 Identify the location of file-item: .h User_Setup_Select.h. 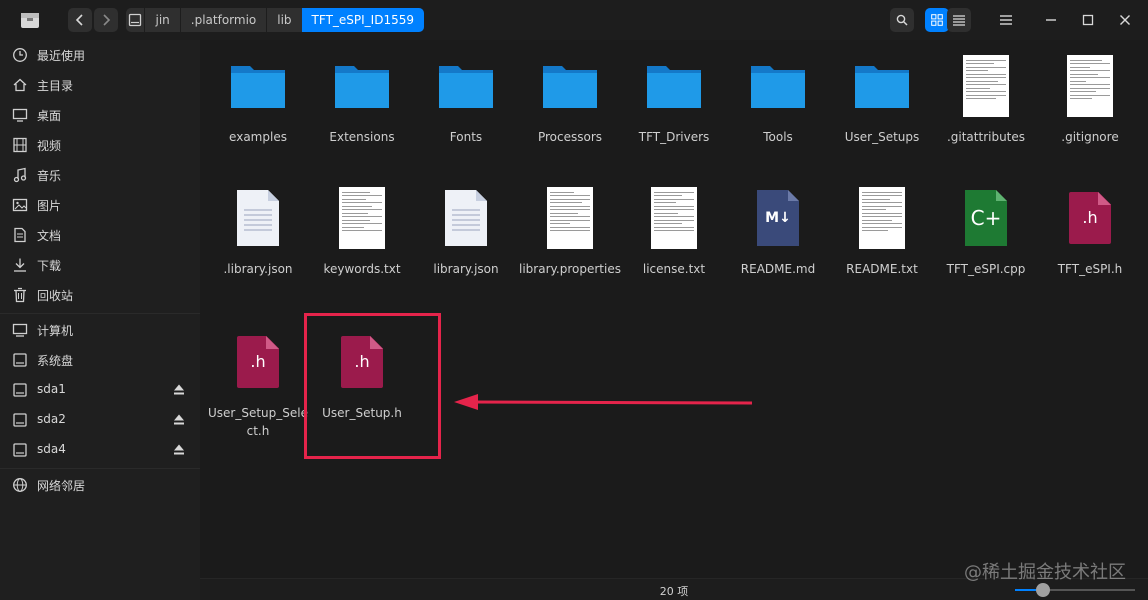
(258, 385).